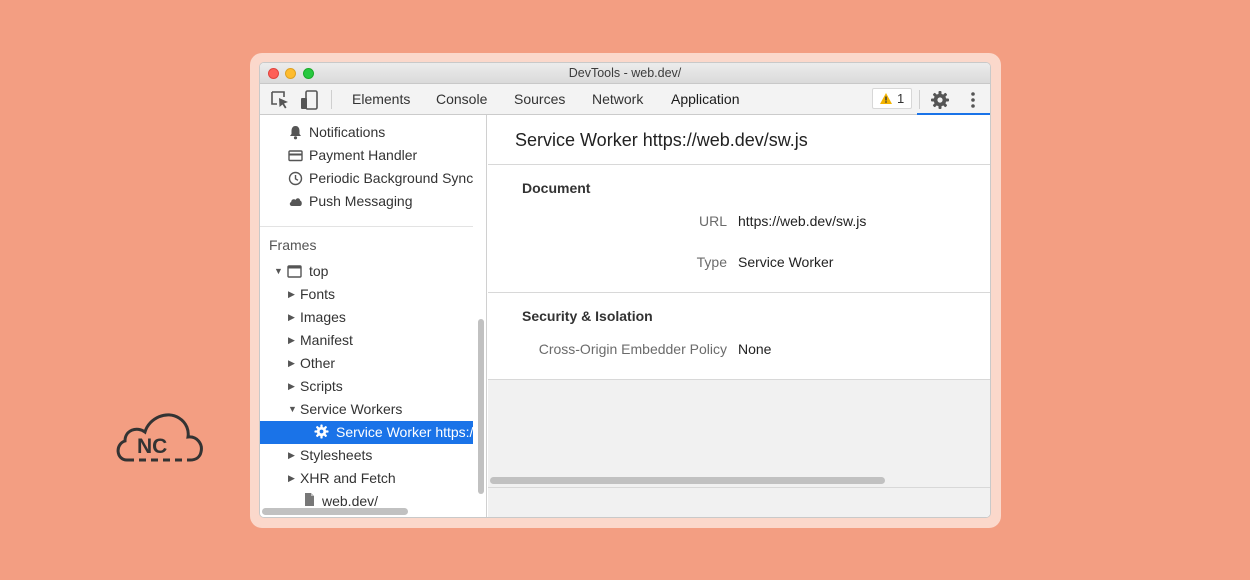 The height and width of the screenshot is (580, 1250). Describe the element at coordinates (739, 292) in the screenshot. I see `section-divider` at that location.